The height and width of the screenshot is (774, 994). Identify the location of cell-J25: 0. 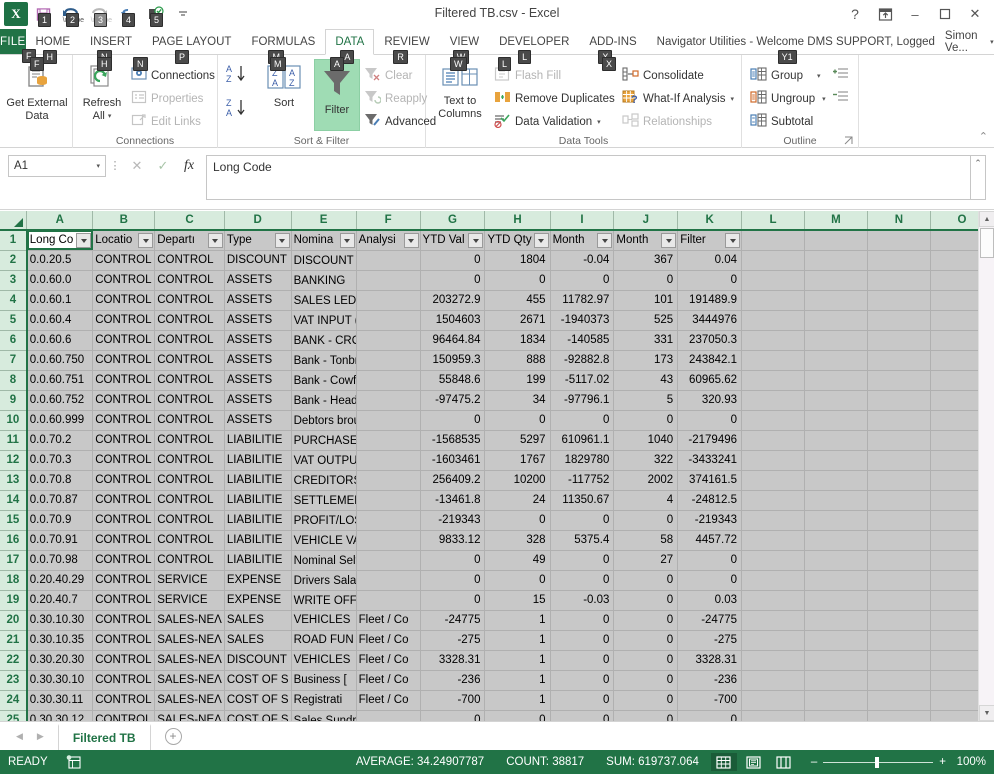
(646, 715).